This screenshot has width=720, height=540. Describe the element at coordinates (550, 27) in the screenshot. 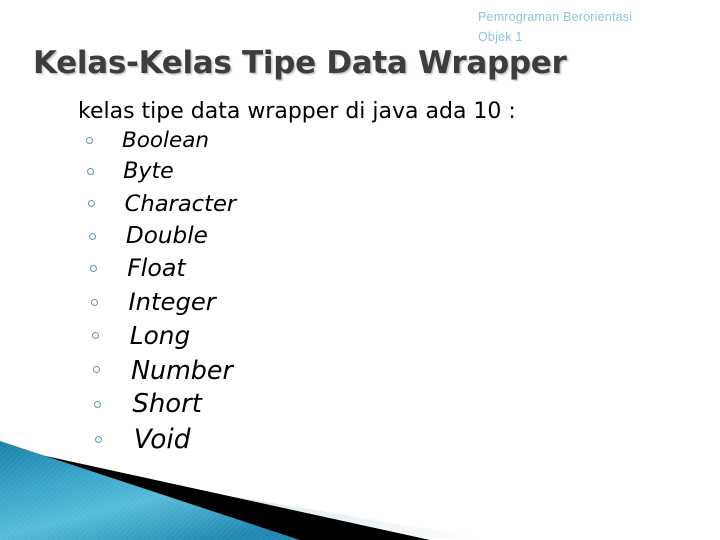

I see `slide-header: Pemrograman Berorientasi Objek 1` at that location.